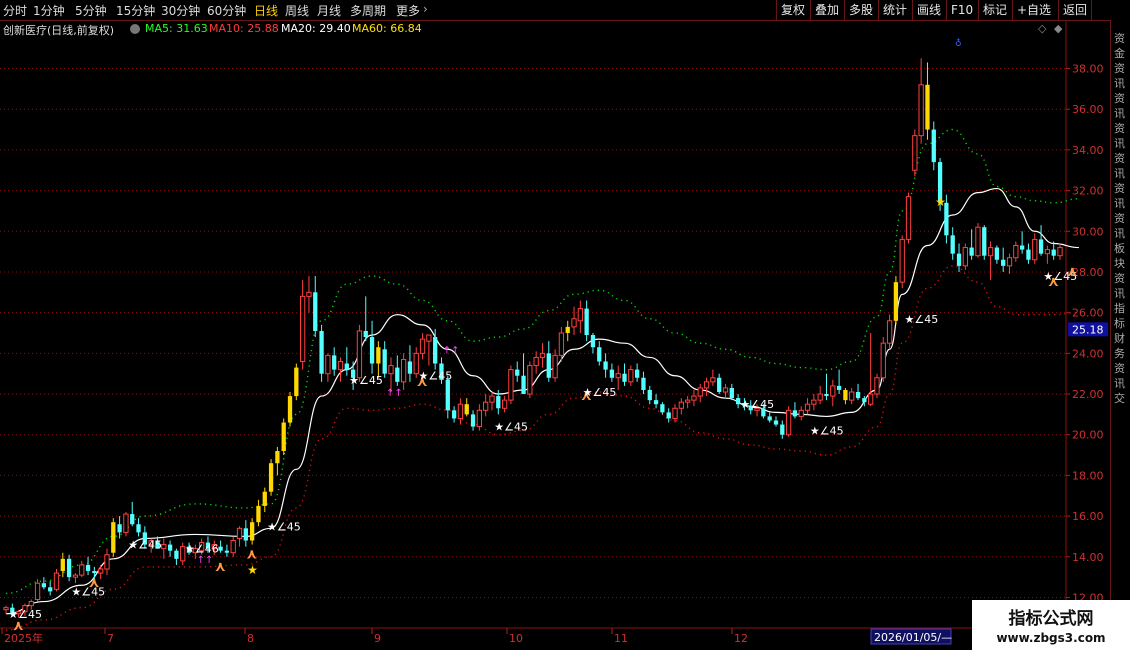 This screenshot has height=650, width=1130. Describe the element at coordinates (1042, 28) in the screenshot. I see `diamond-icon: ◇` at that location.